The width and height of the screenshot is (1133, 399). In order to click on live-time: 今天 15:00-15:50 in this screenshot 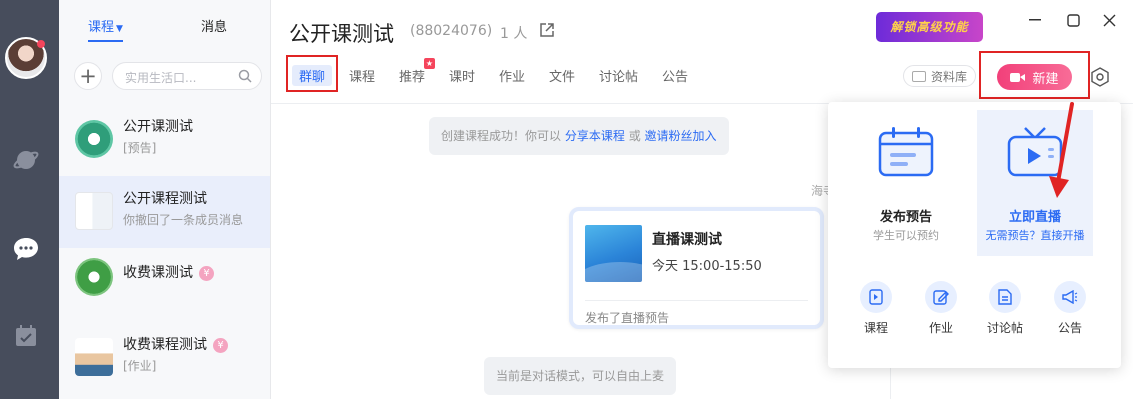, I will do `click(707, 266)`.